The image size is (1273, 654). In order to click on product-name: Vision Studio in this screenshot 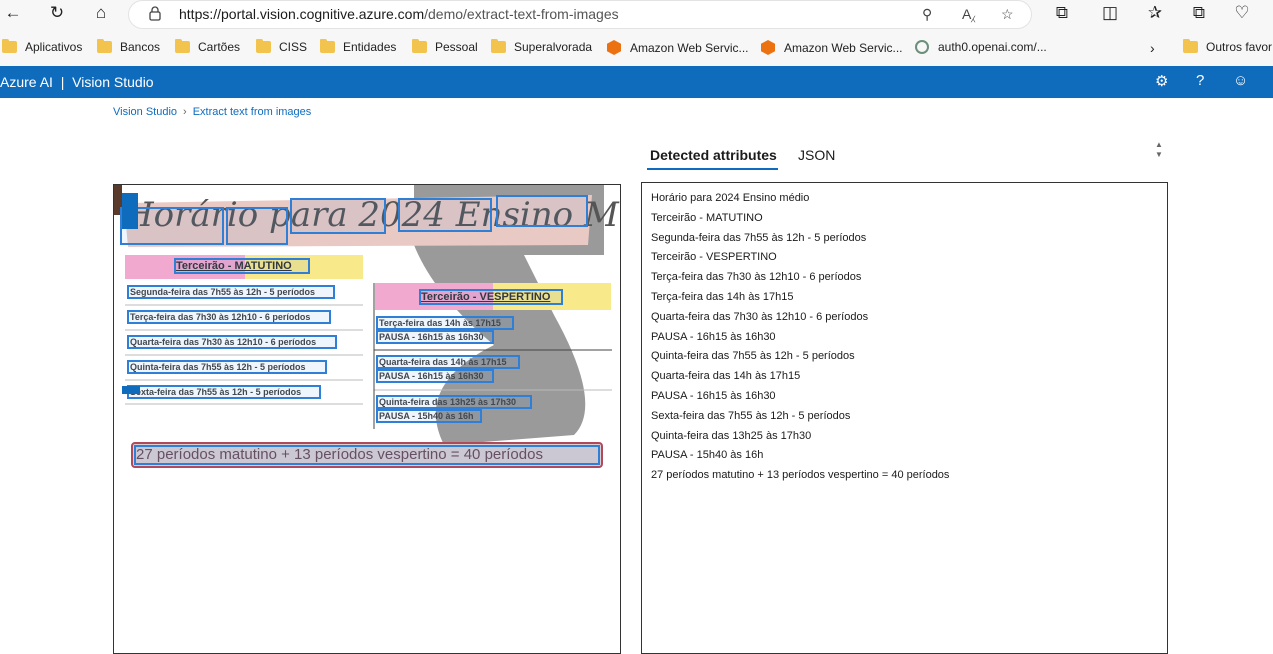, I will do `click(113, 82)`.